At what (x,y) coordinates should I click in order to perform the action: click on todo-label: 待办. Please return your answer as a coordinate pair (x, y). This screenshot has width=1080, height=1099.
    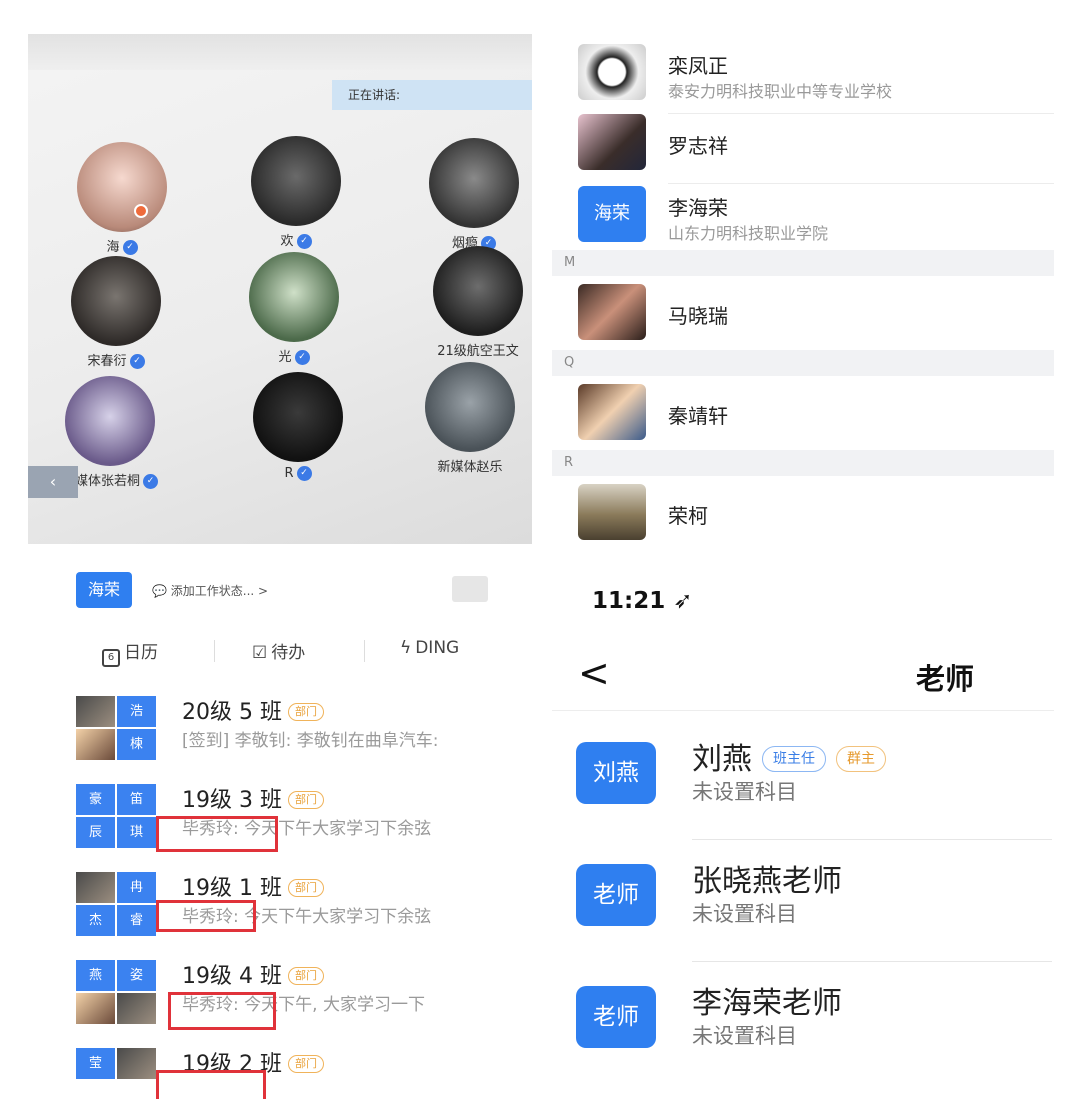
    Looking at the image, I should click on (288, 653).